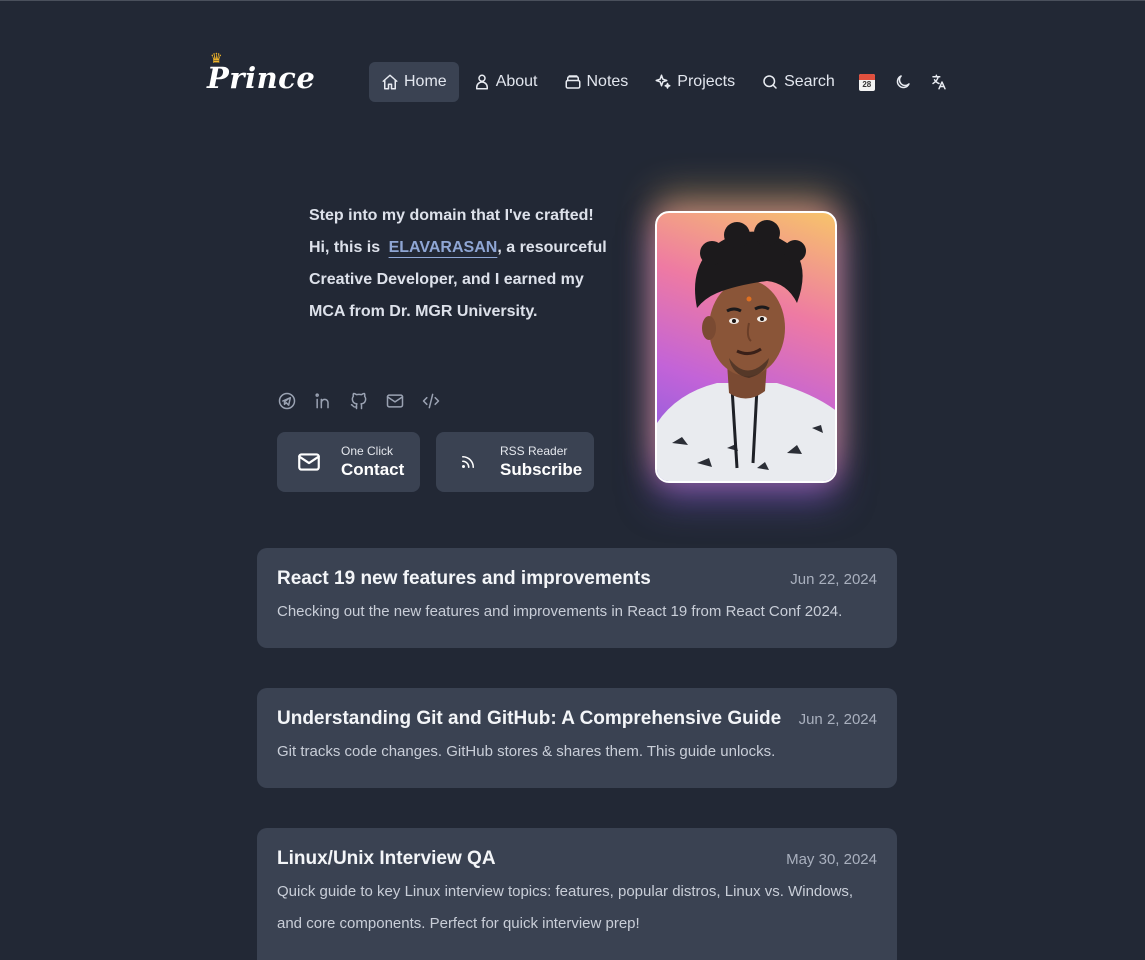  I want to click on main-nav: Home About Notes Projects Search 28, so click(663, 82).